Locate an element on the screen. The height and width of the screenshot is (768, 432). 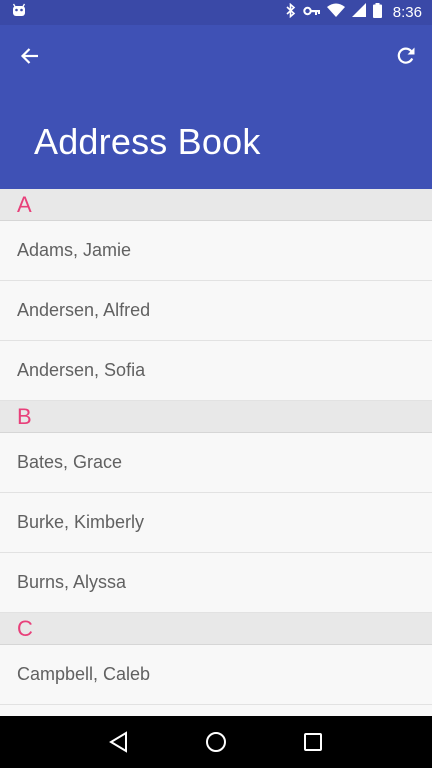
navigation-bar is located at coordinates (216, 742).